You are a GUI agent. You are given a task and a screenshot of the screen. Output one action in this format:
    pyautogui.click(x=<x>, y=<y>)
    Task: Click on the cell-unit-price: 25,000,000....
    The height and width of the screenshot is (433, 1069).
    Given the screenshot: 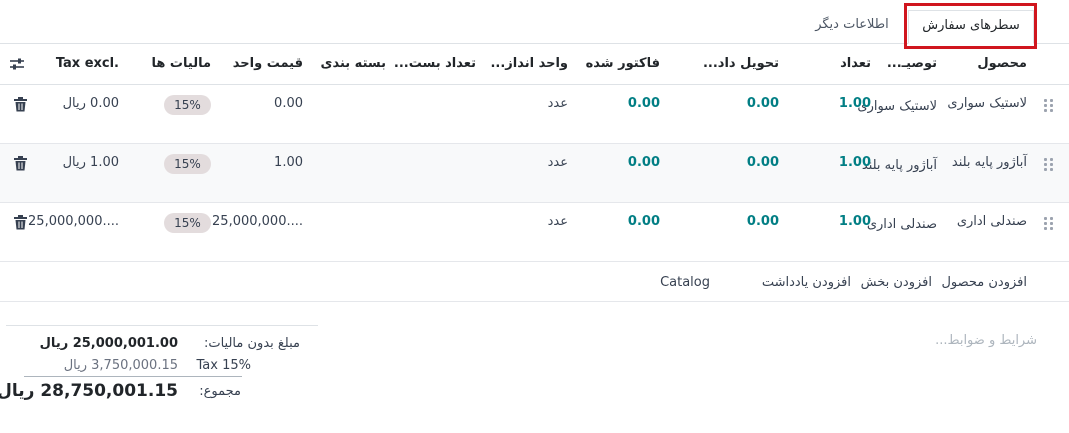 What is the action you would take?
    pyautogui.click(x=257, y=221)
    